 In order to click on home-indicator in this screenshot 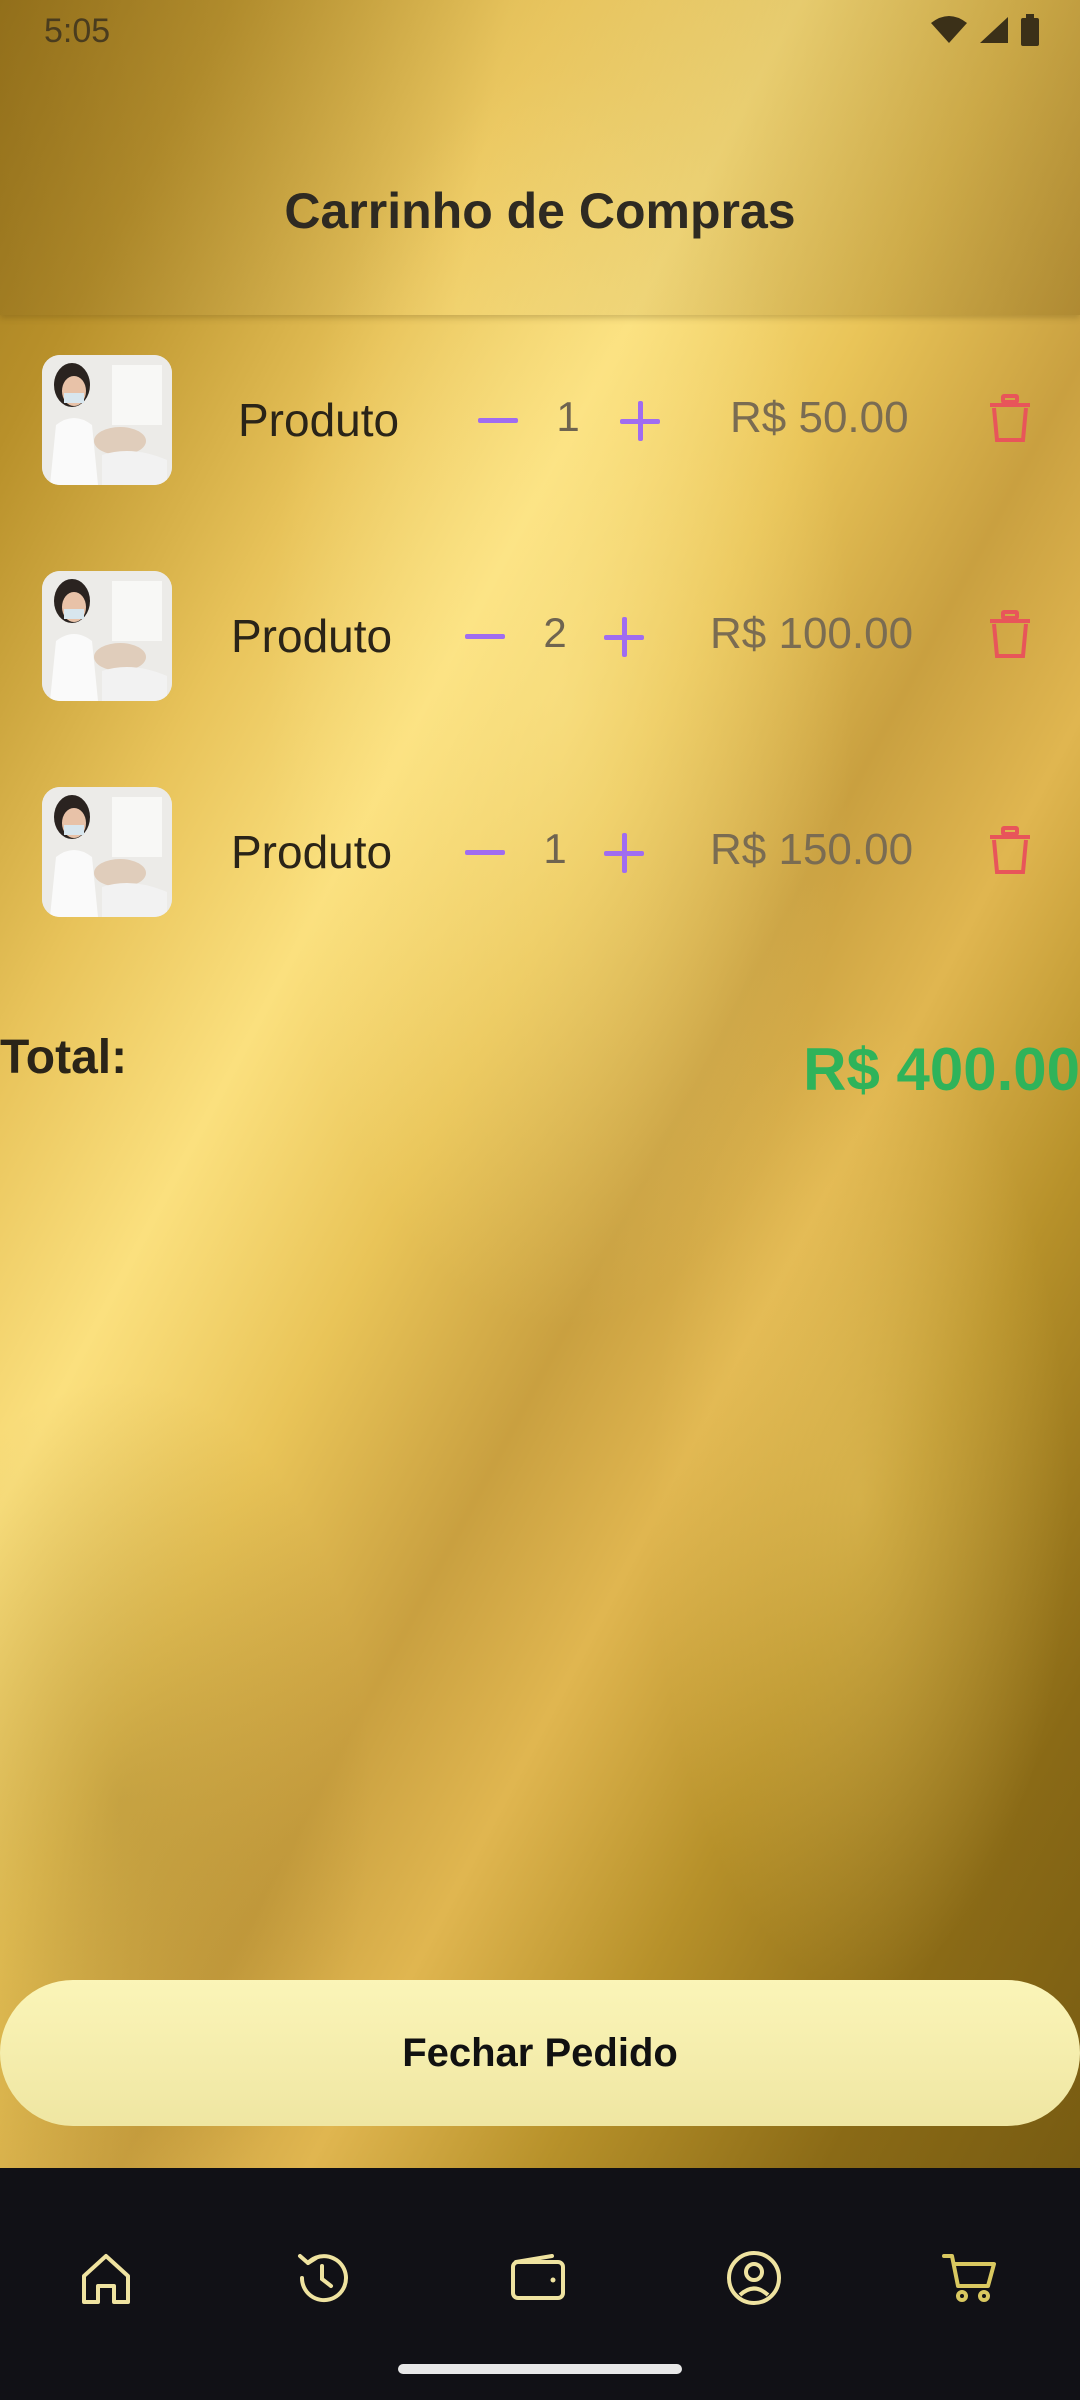, I will do `click(540, 2369)`.